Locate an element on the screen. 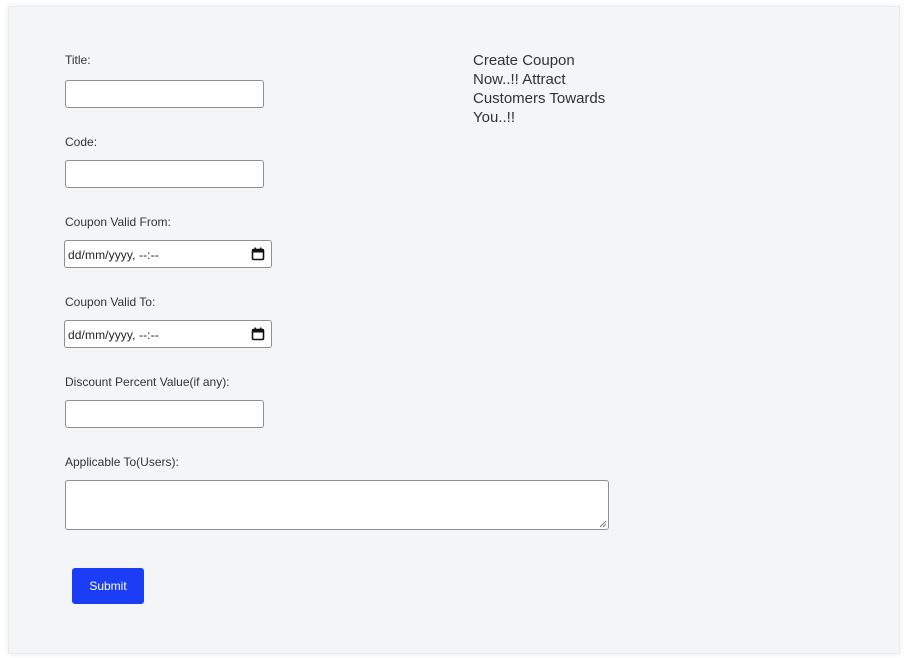  promo-line-3: Customers Towards is located at coordinates (539, 98).